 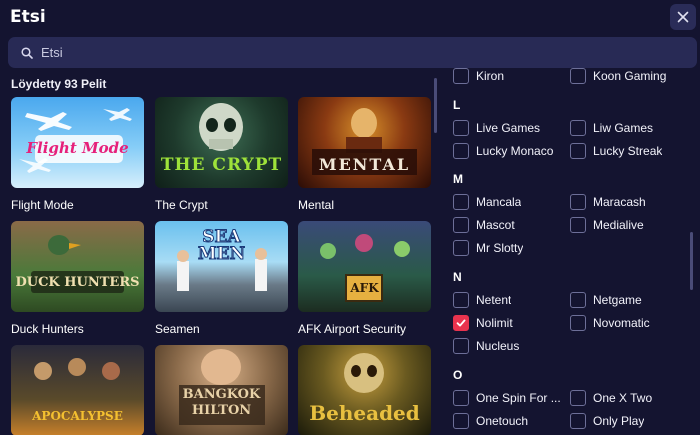 I want to click on page-title: Etsi, so click(x=28, y=17).